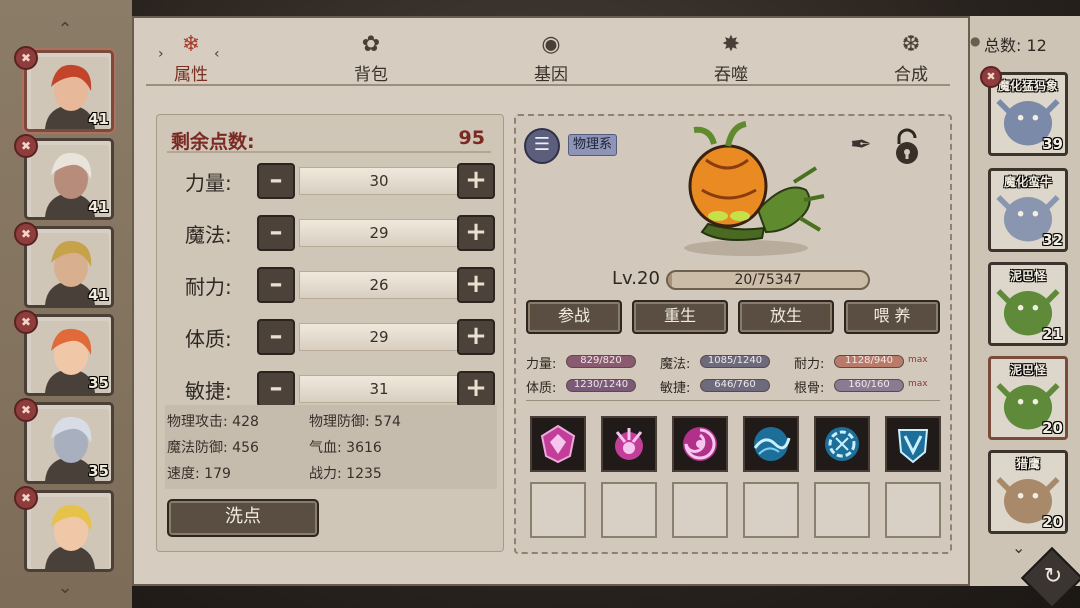  Describe the element at coordinates (213, 448) in the screenshot. I see `derived-stat: 魔法防御: 456` at that location.